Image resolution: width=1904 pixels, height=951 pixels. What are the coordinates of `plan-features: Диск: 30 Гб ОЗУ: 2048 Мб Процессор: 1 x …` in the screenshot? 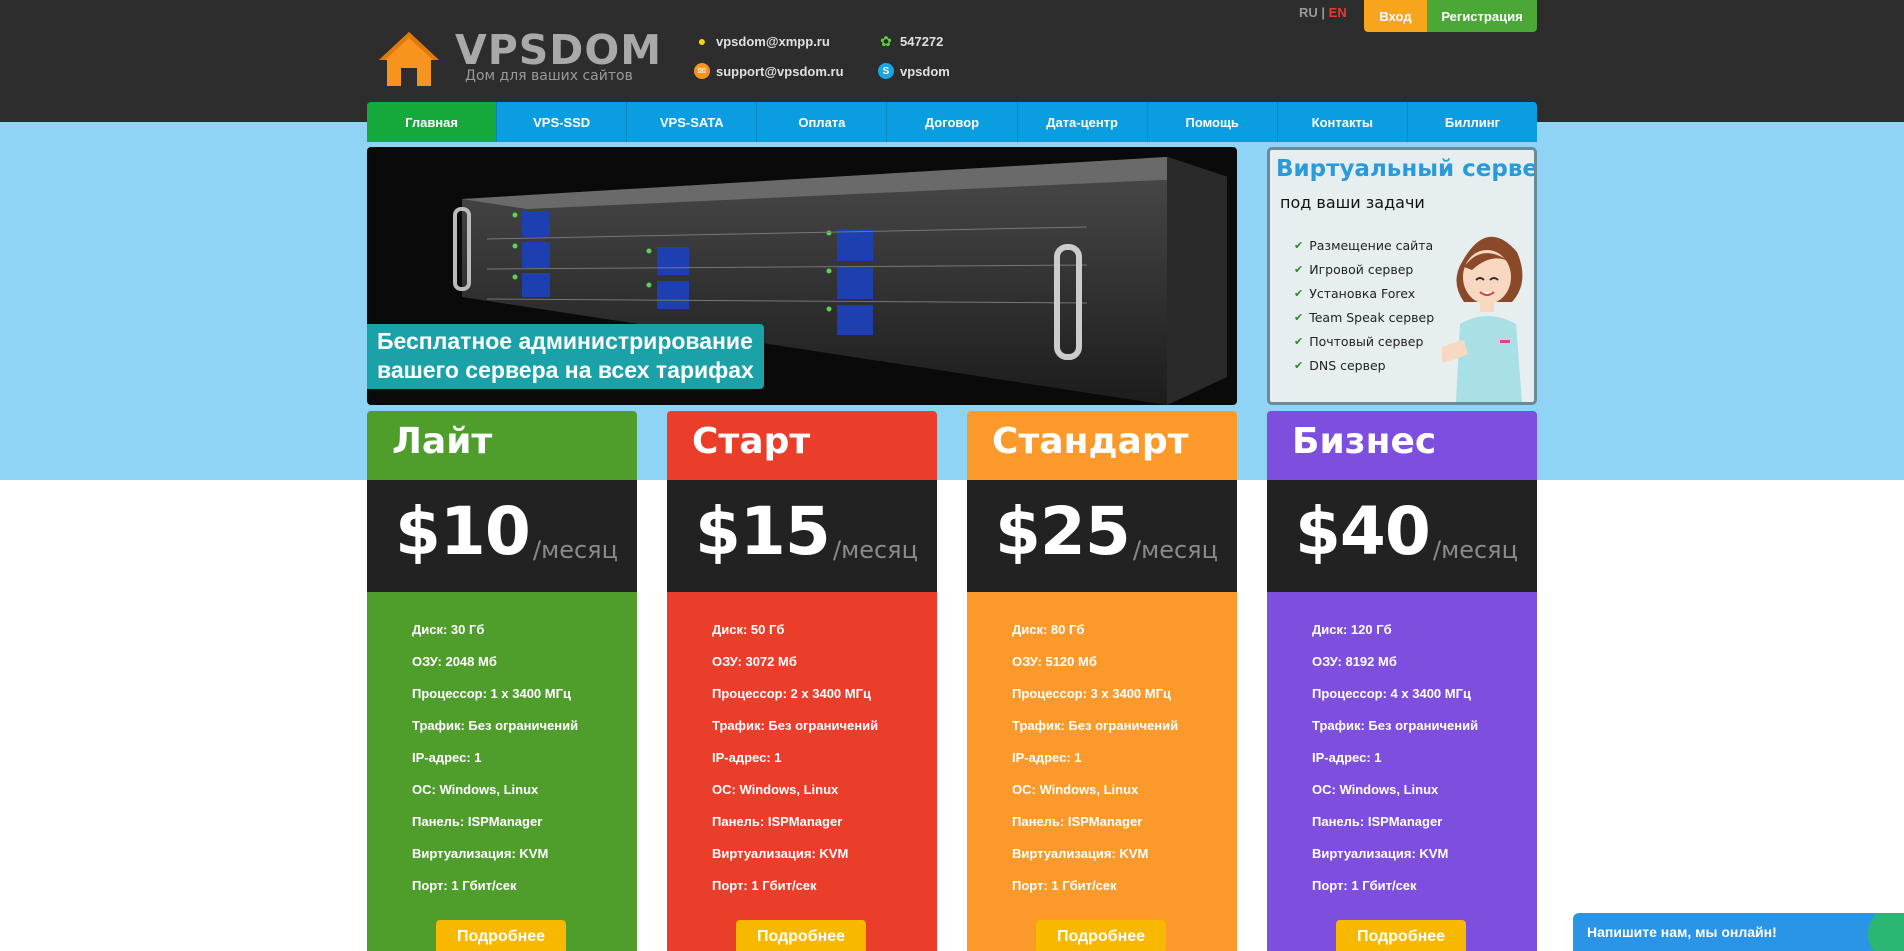 It's located at (495, 766).